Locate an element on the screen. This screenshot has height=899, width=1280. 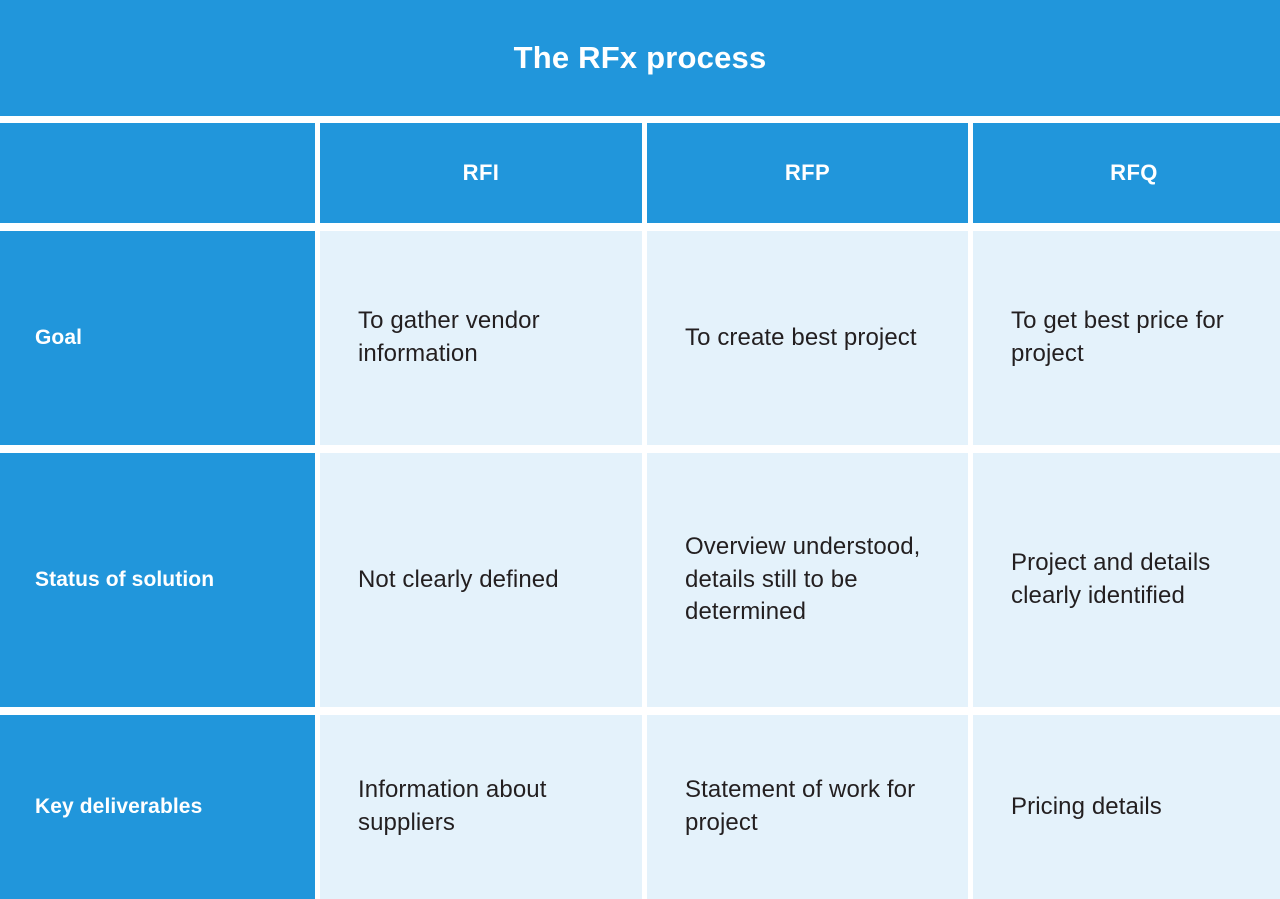
column-header-label: RFI is located at coordinates (481, 172).